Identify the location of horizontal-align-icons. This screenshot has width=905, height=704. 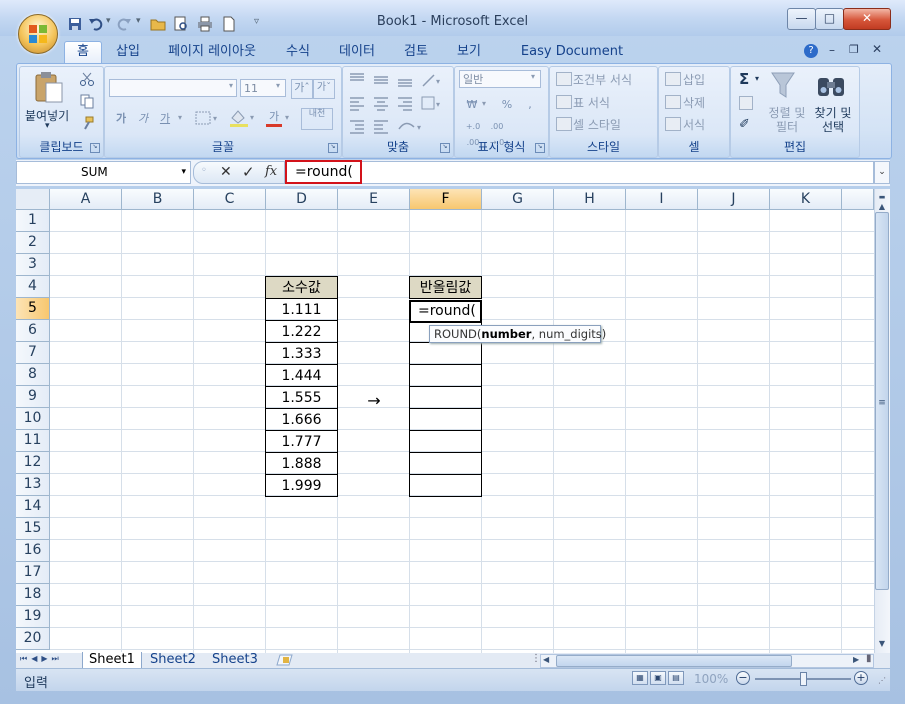
(382, 103).